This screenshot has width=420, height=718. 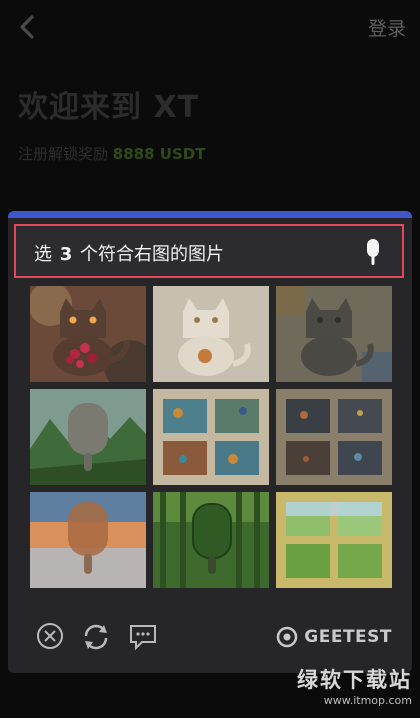 What do you see at coordinates (348, 637) in the screenshot?
I see `geetest-label: GEETEST` at bounding box center [348, 637].